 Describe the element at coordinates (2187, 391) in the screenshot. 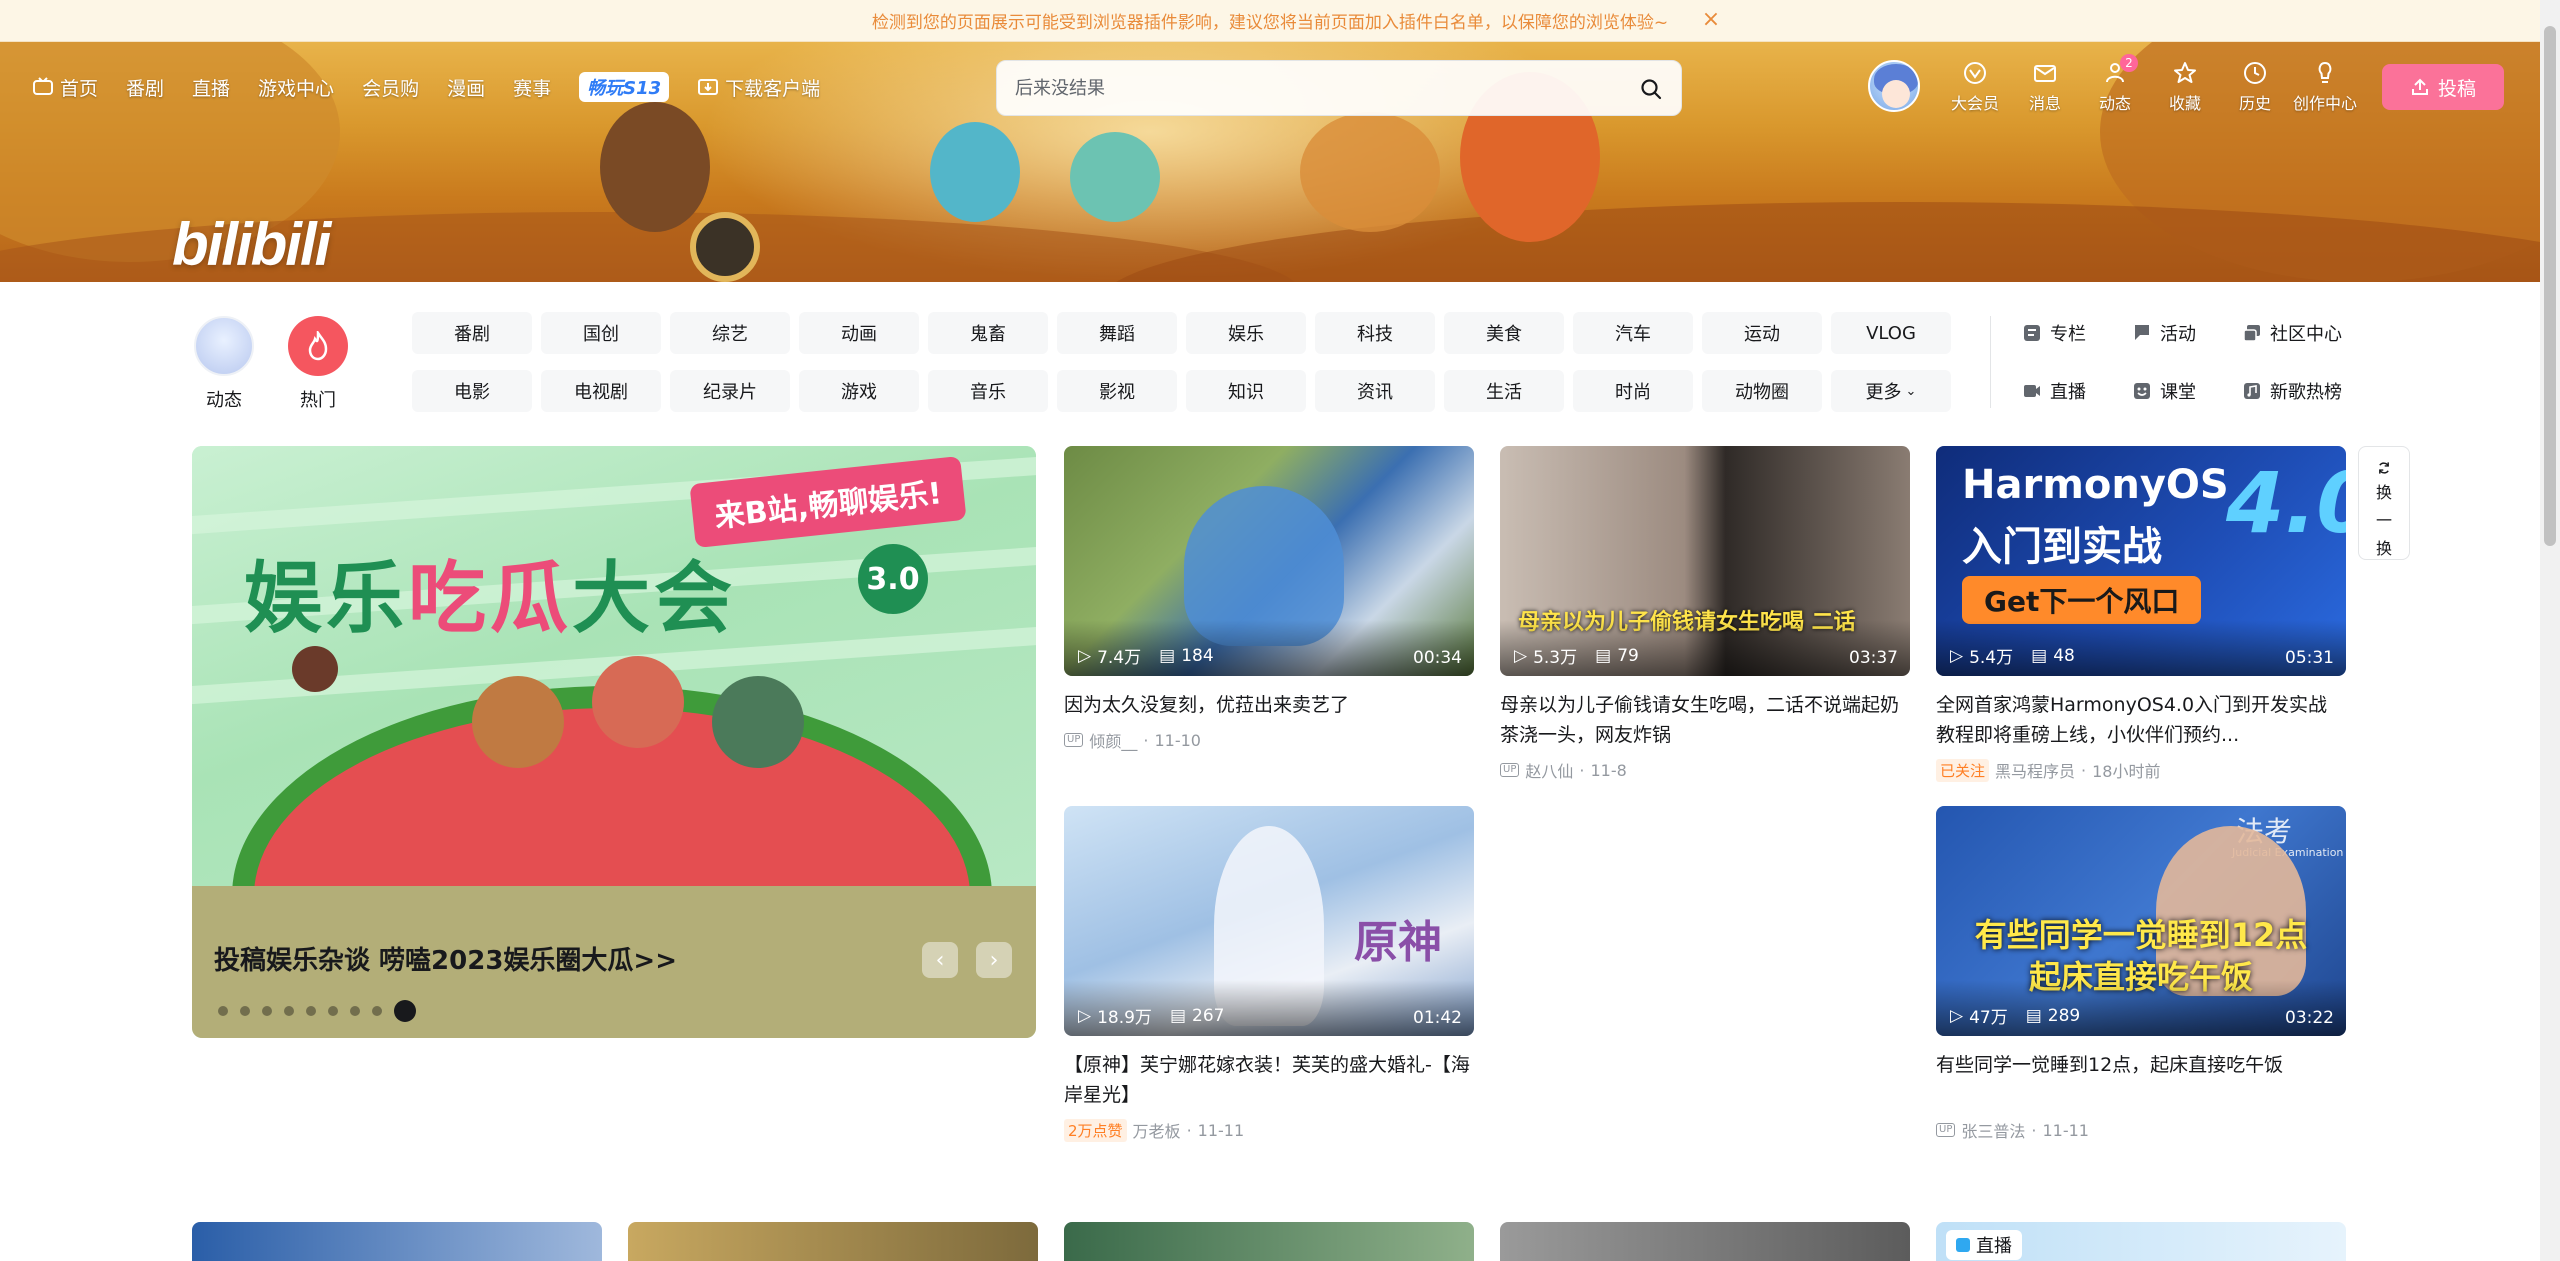

I see `link-class: 课堂` at that location.